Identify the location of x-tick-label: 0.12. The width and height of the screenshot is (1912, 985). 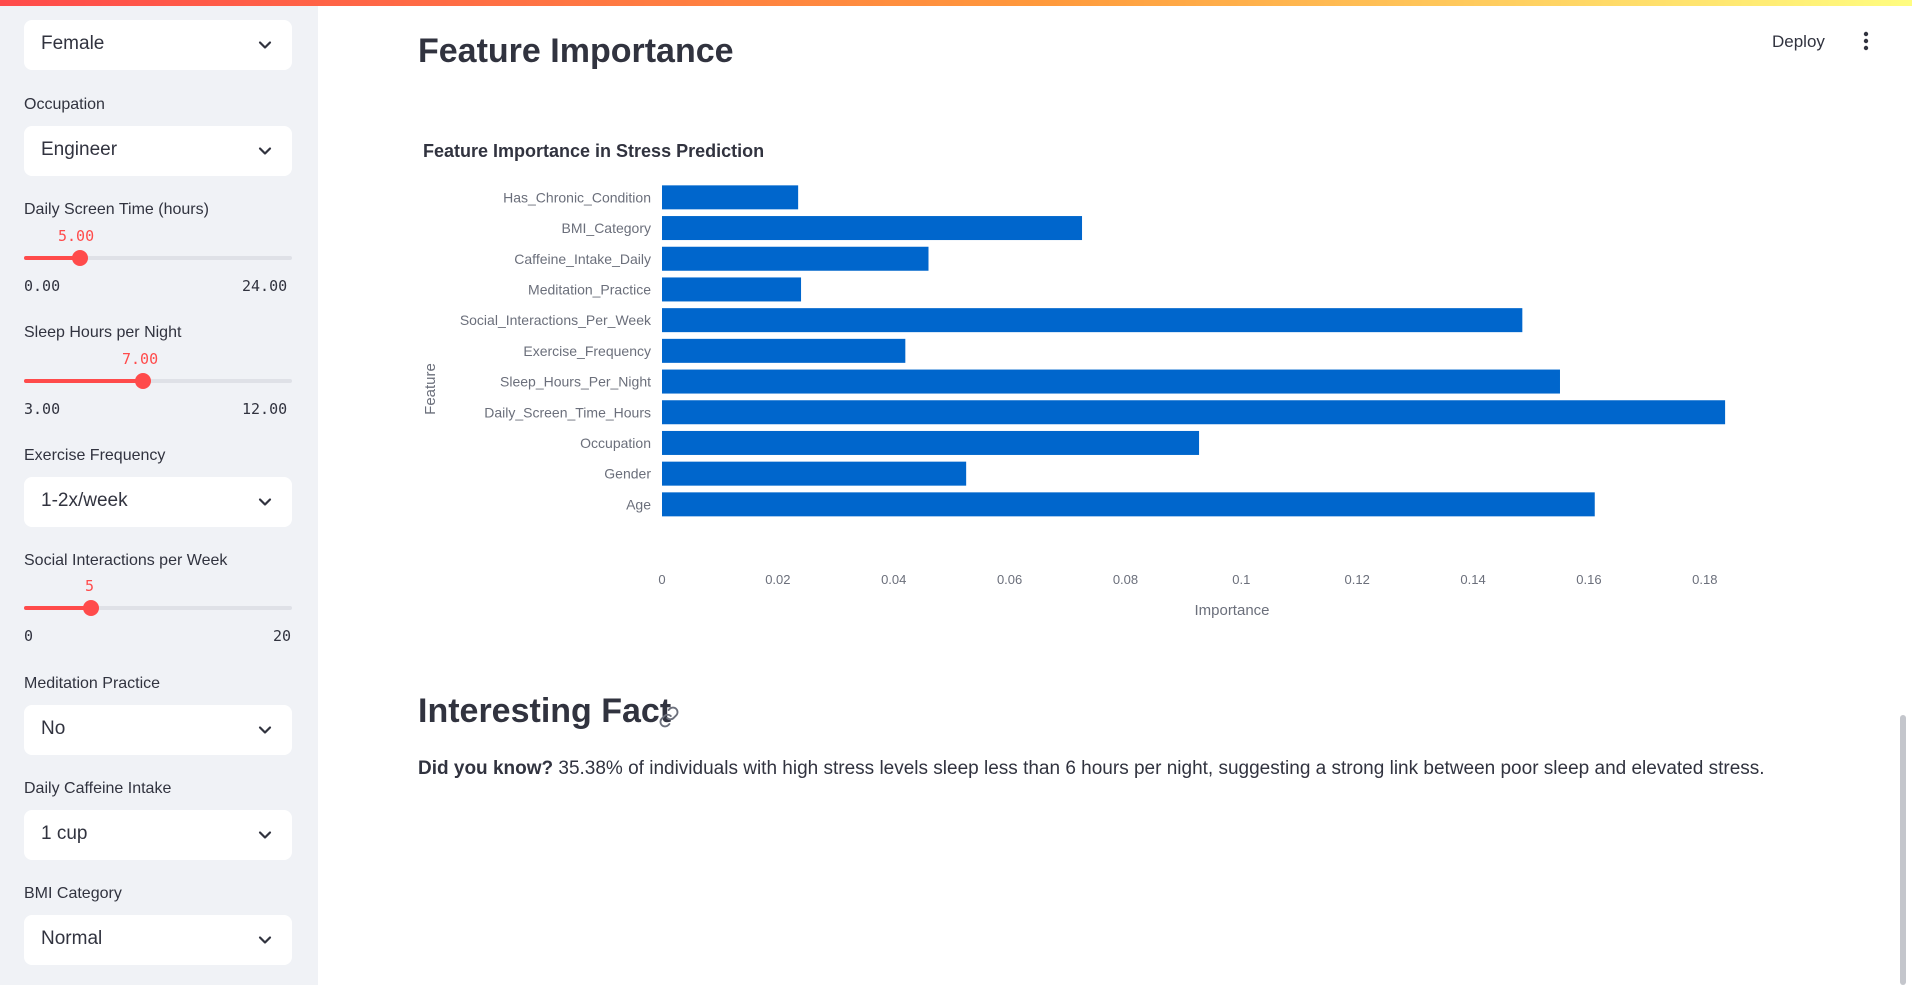
(1357, 579).